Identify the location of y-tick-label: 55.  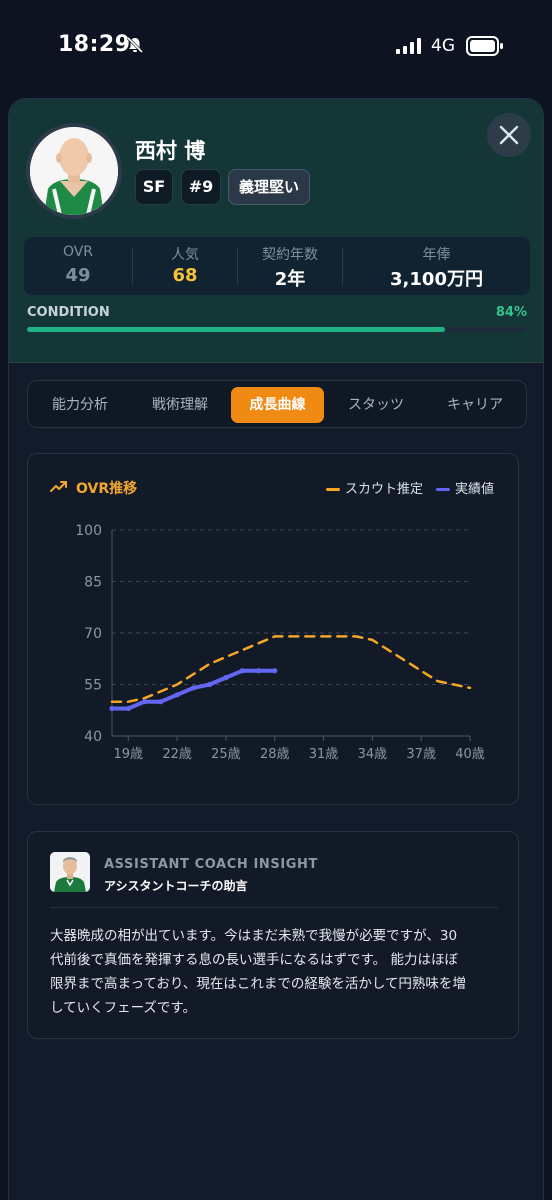
(93, 686).